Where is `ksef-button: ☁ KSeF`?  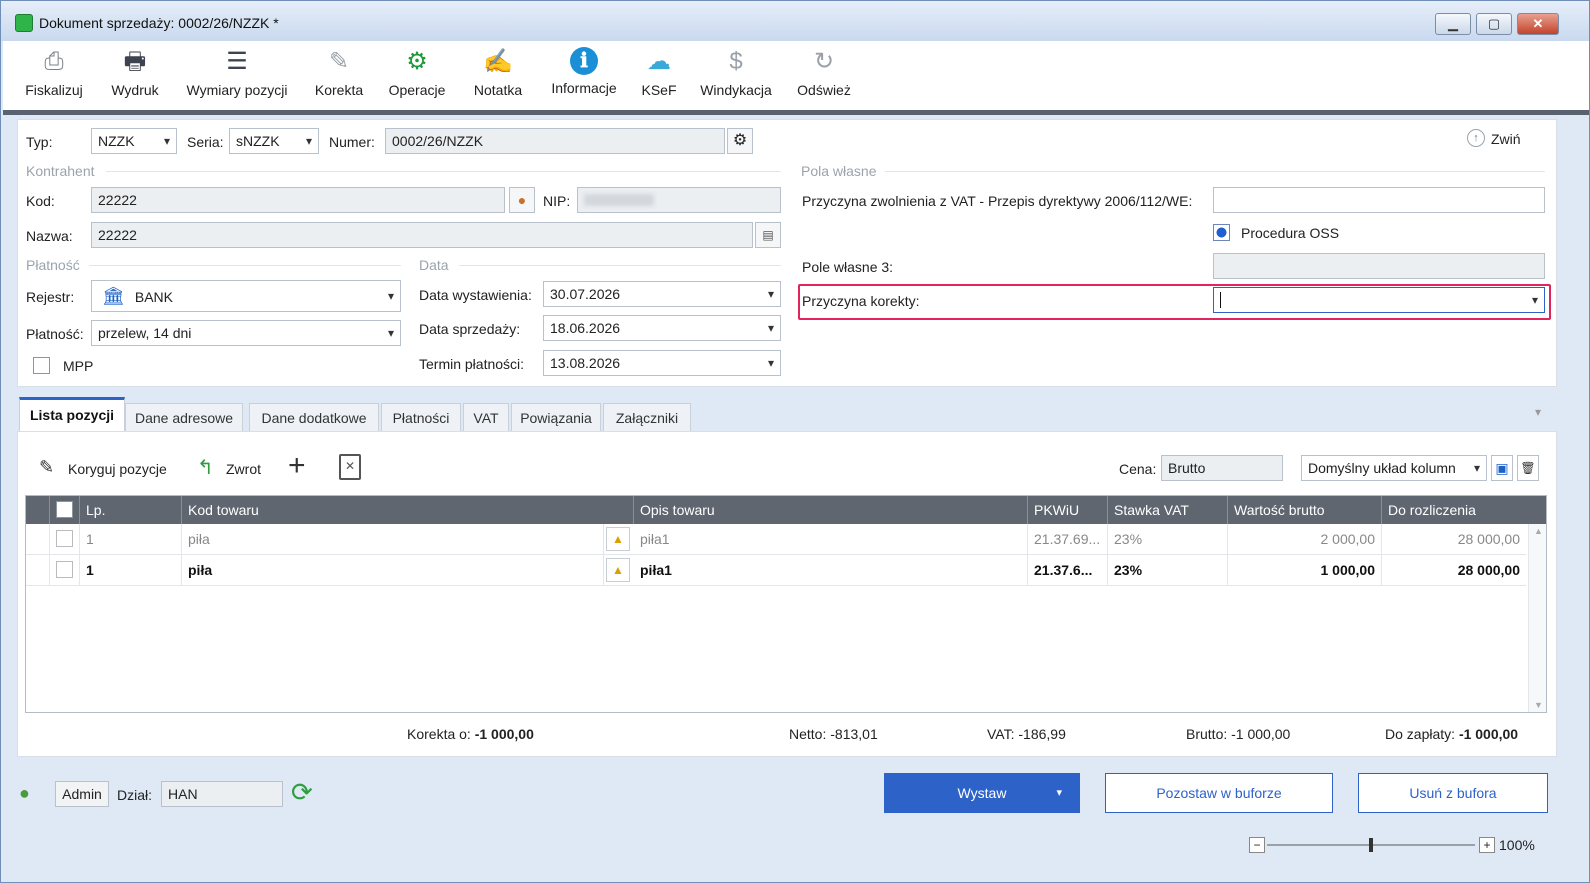 ksef-button: ☁ KSeF is located at coordinates (659, 76).